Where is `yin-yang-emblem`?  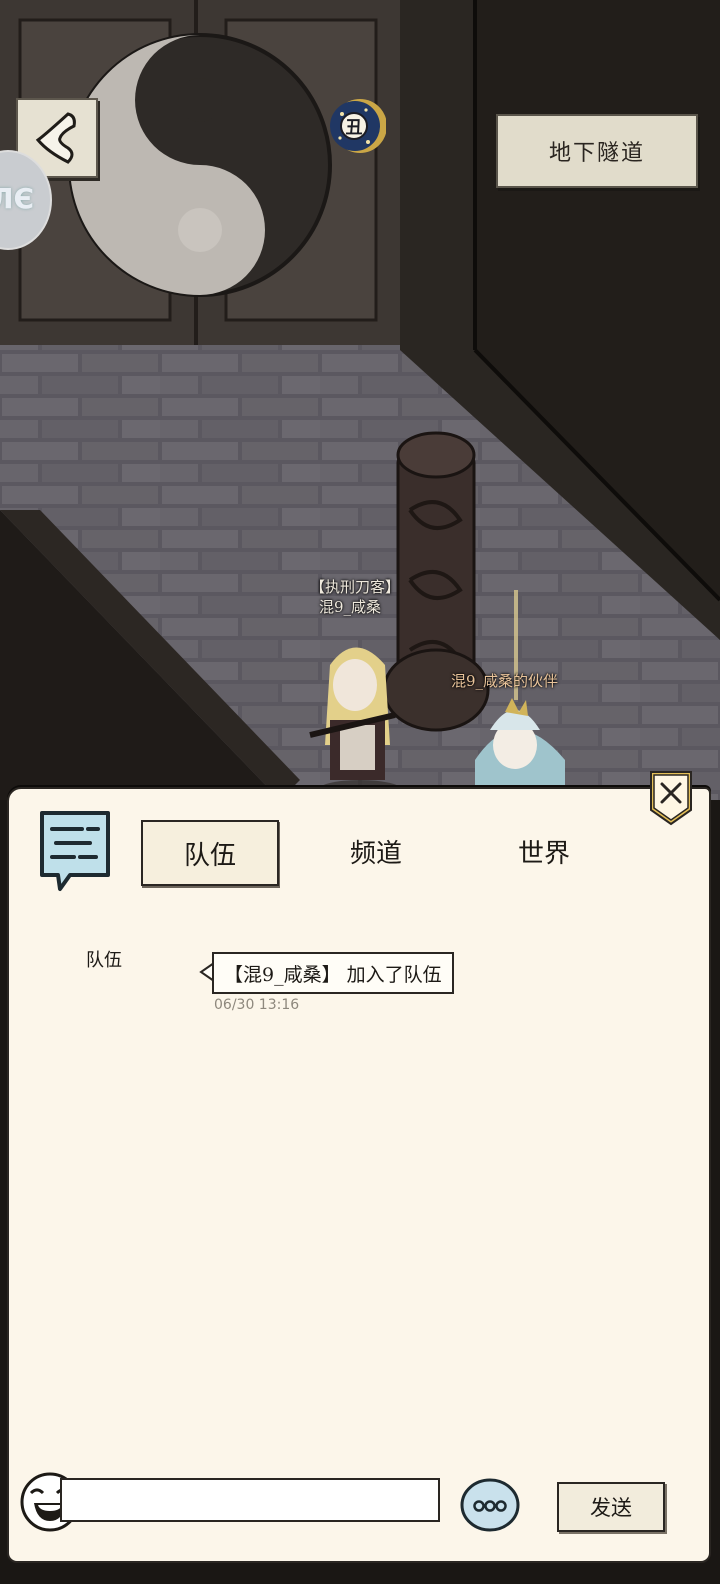
yin-yang-emblem is located at coordinates (200, 165).